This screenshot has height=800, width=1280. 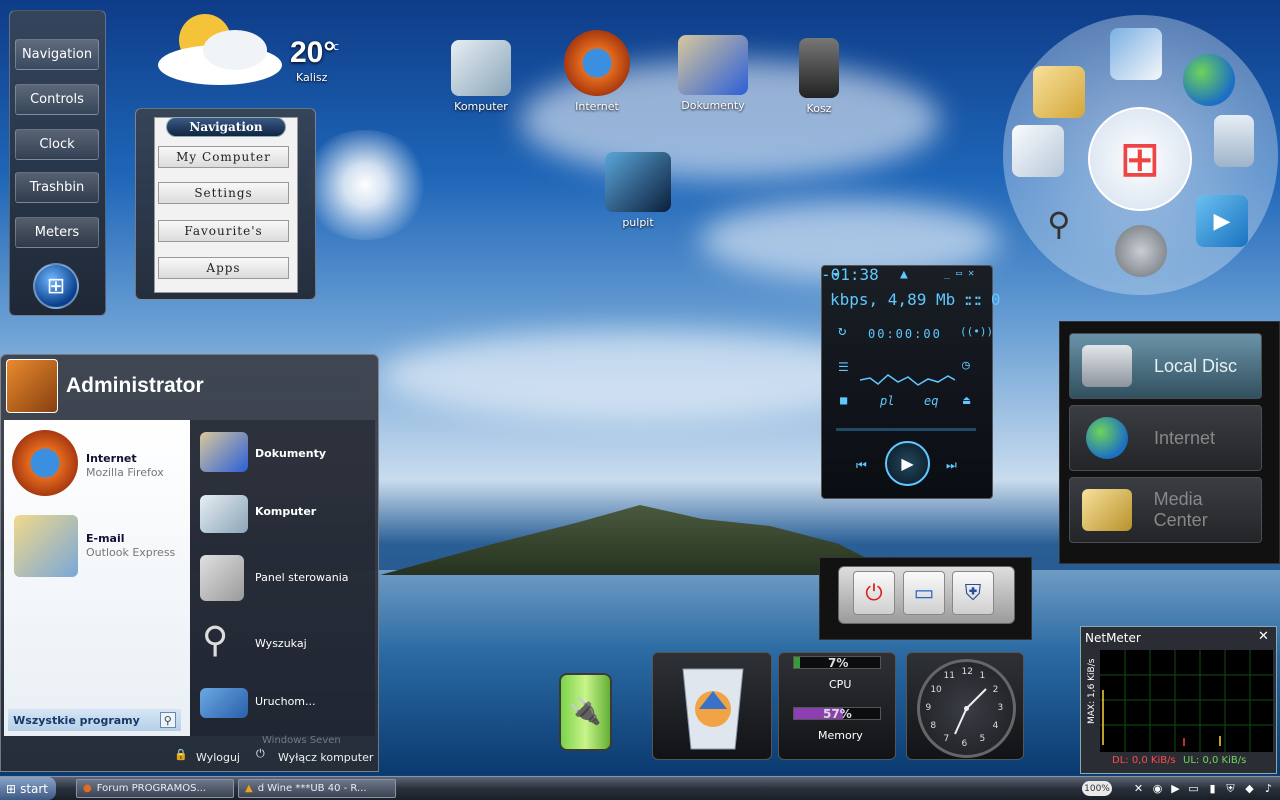 I want to click on trash-icon, so click(x=819, y=68).